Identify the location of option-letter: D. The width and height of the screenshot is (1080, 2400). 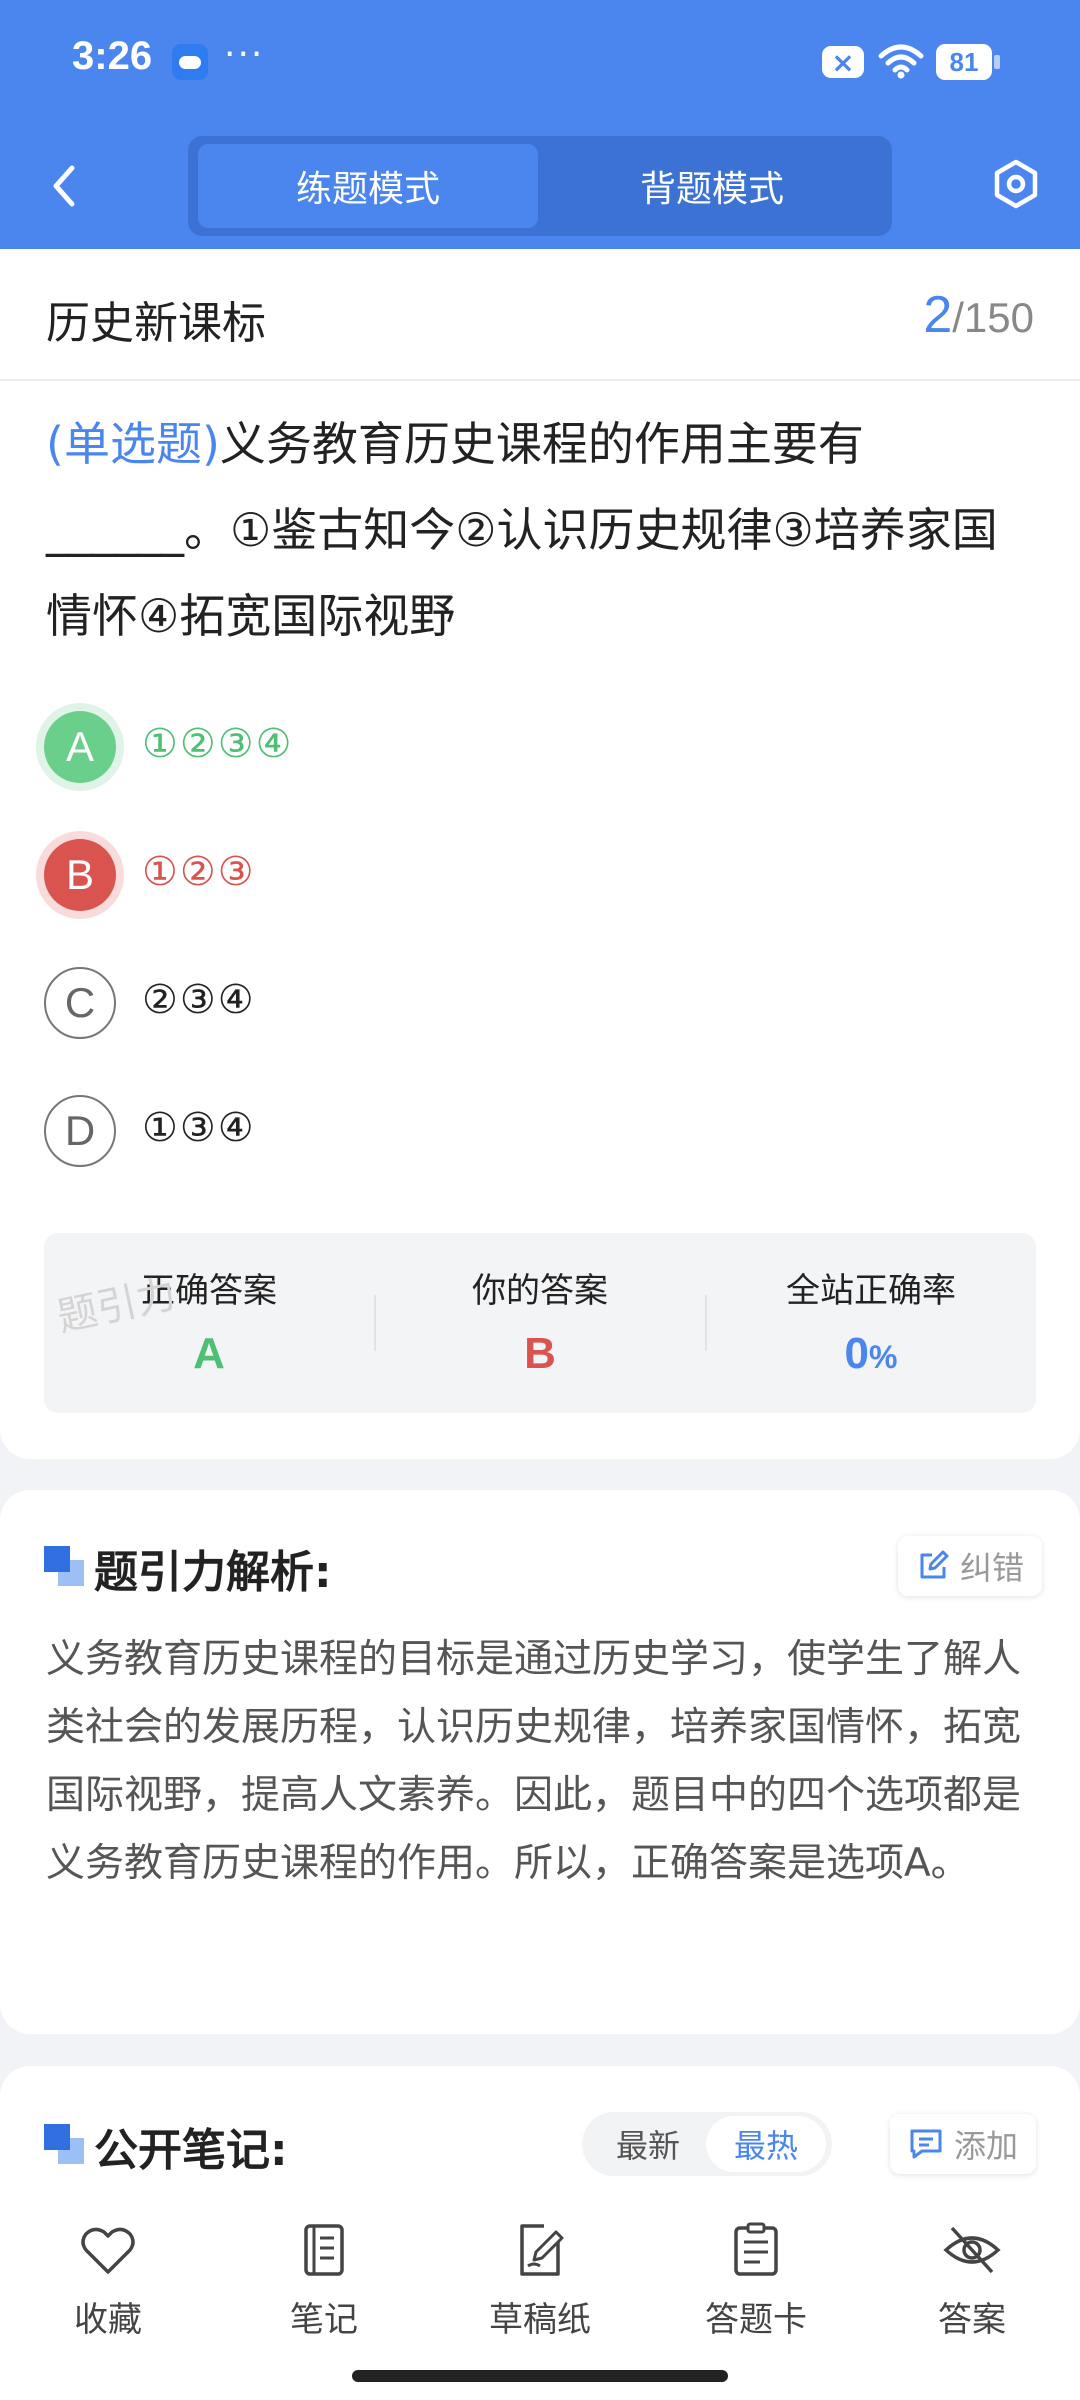
(80, 1131).